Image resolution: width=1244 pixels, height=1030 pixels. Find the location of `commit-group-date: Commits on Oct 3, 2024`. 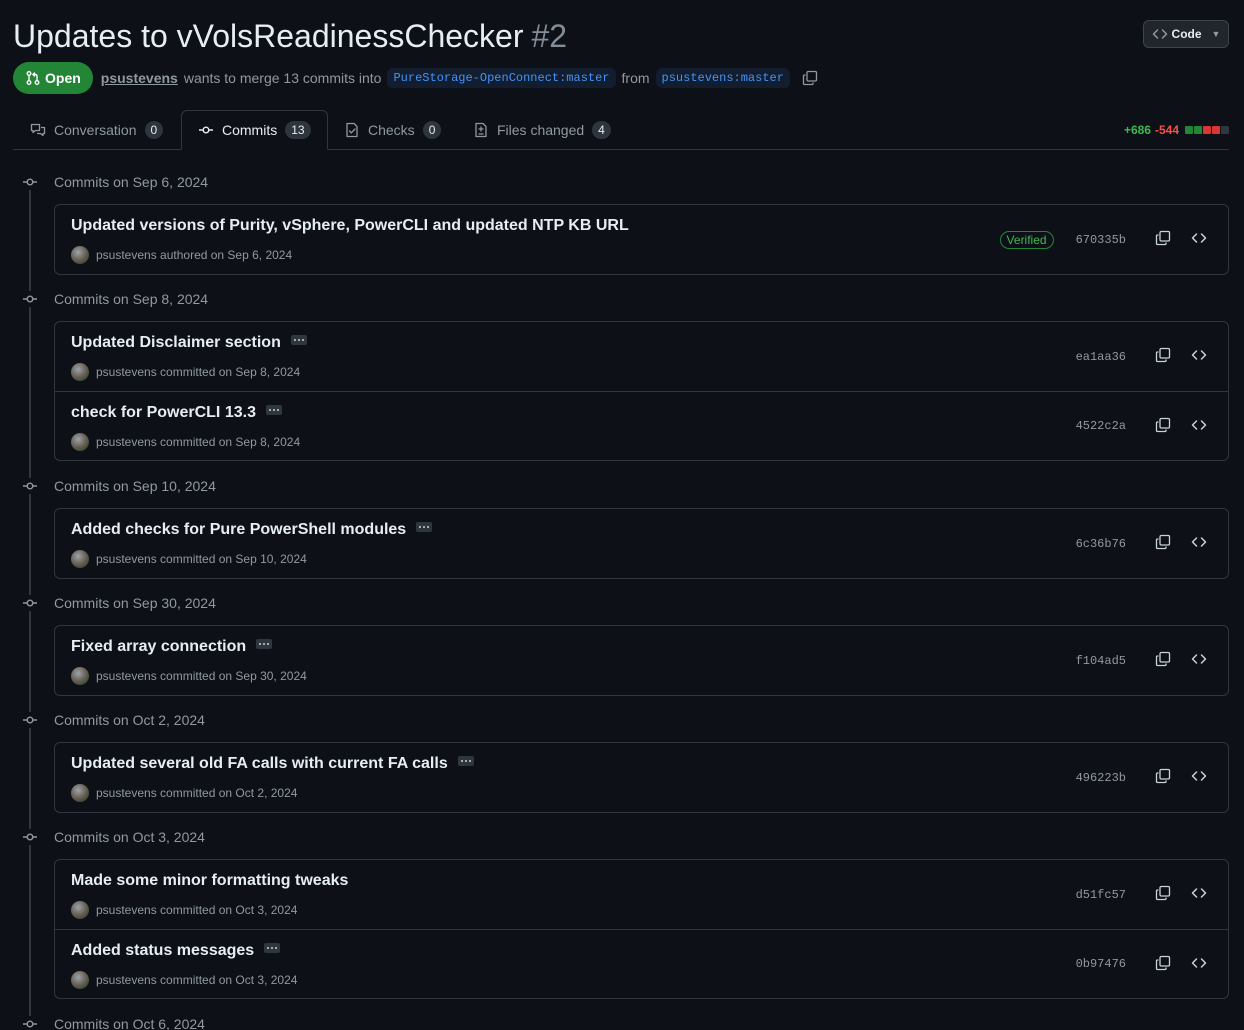

commit-group-date: Commits on Oct 3, 2024 is located at coordinates (129, 837).